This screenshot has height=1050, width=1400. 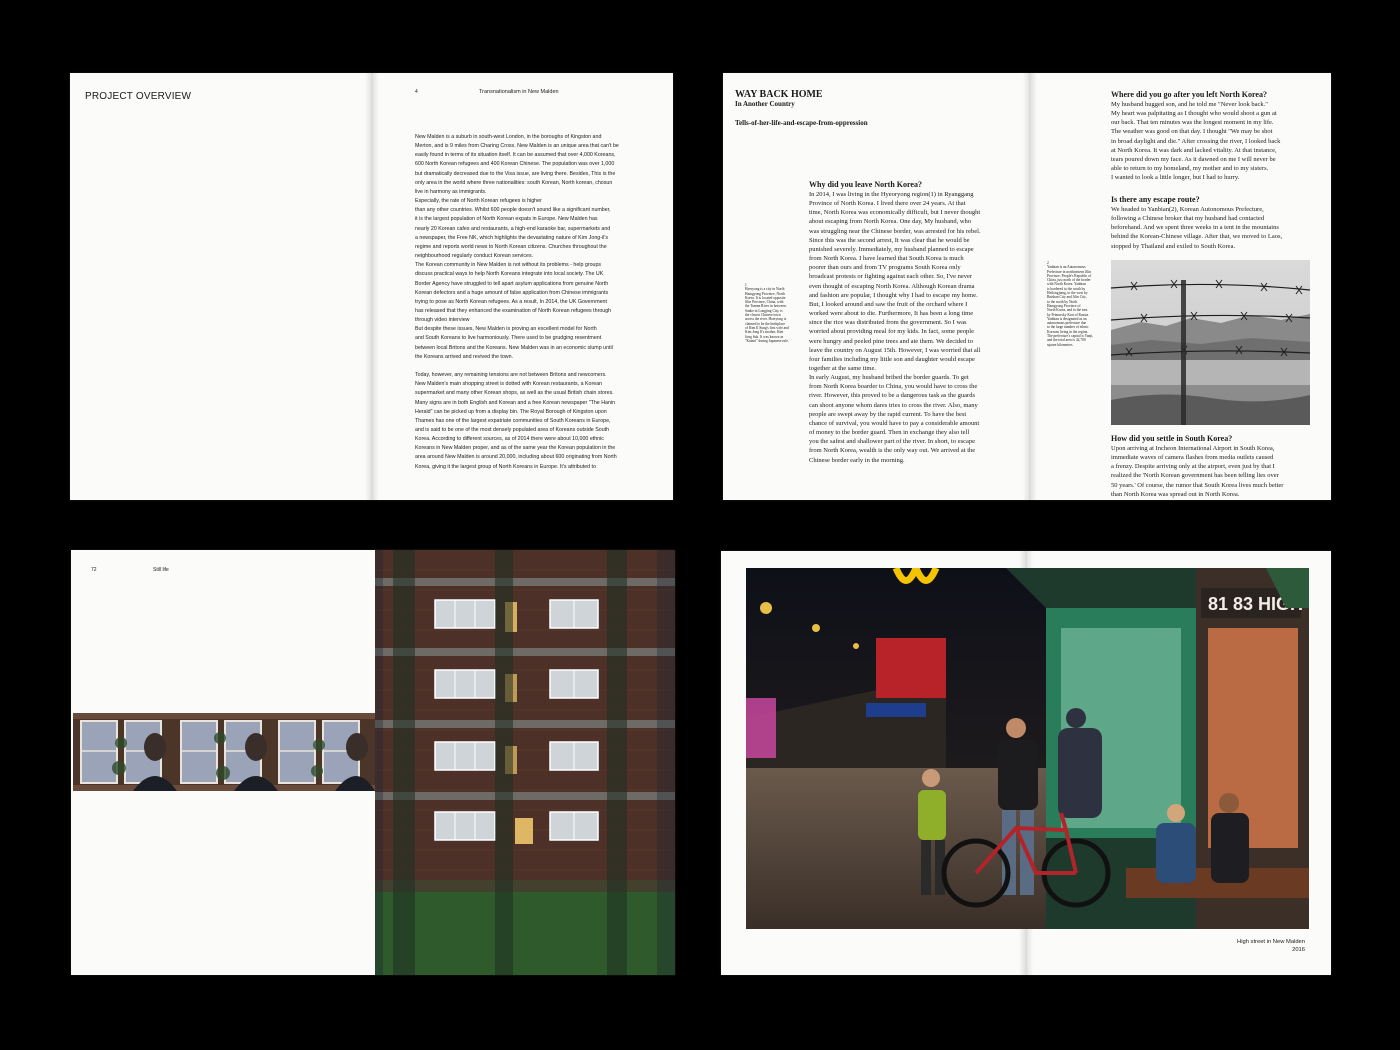 I want to click on question-heading: Why did you leave North Korea?, so click(x=865, y=184).